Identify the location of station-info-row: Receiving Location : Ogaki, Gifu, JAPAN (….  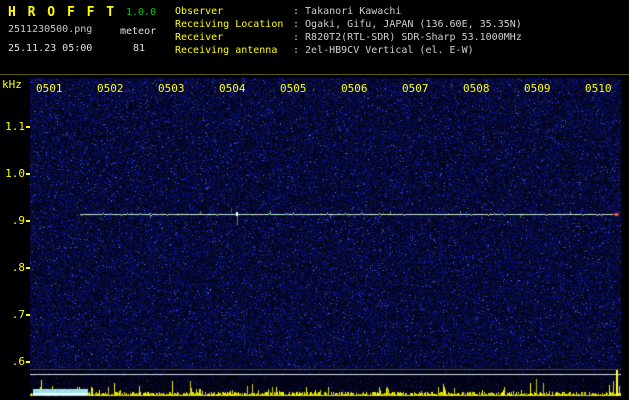
(348, 24).